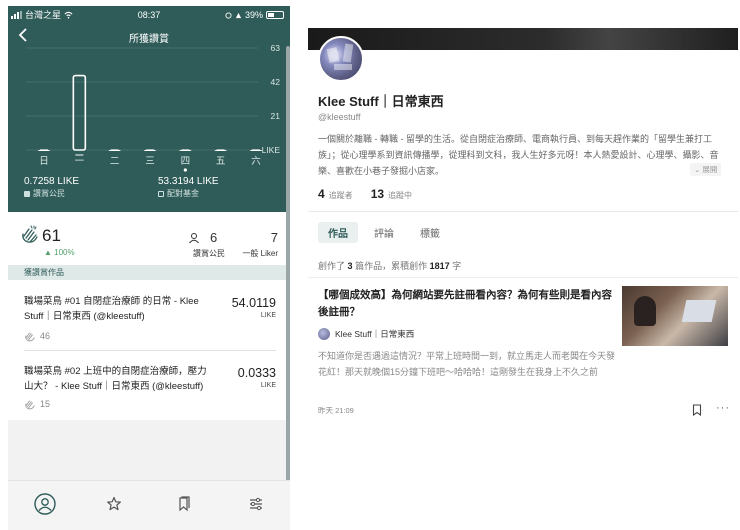  I want to click on y-tick-label: 63, so click(276, 48).